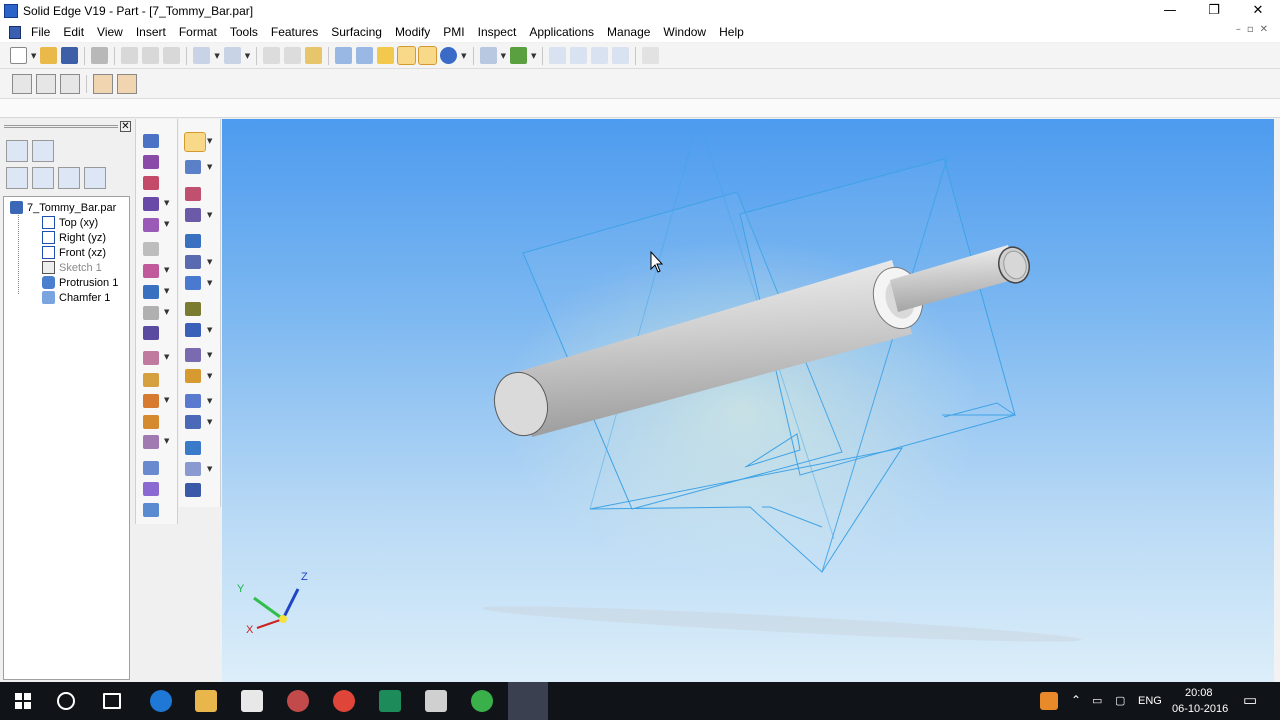 The height and width of the screenshot is (720, 1280). I want to click on offset-surface-icon, so click(193, 330).